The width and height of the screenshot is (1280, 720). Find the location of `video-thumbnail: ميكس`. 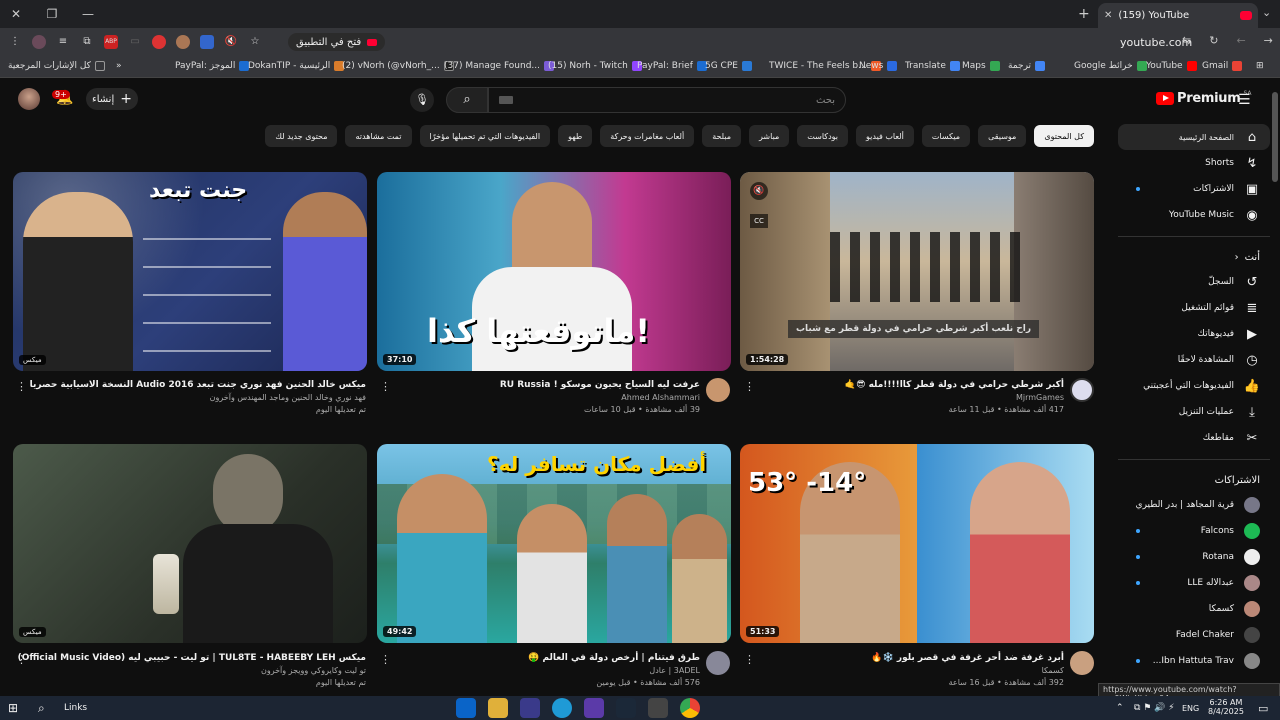

video-thumbnail: ميكس is located at coordinates (190, 543).